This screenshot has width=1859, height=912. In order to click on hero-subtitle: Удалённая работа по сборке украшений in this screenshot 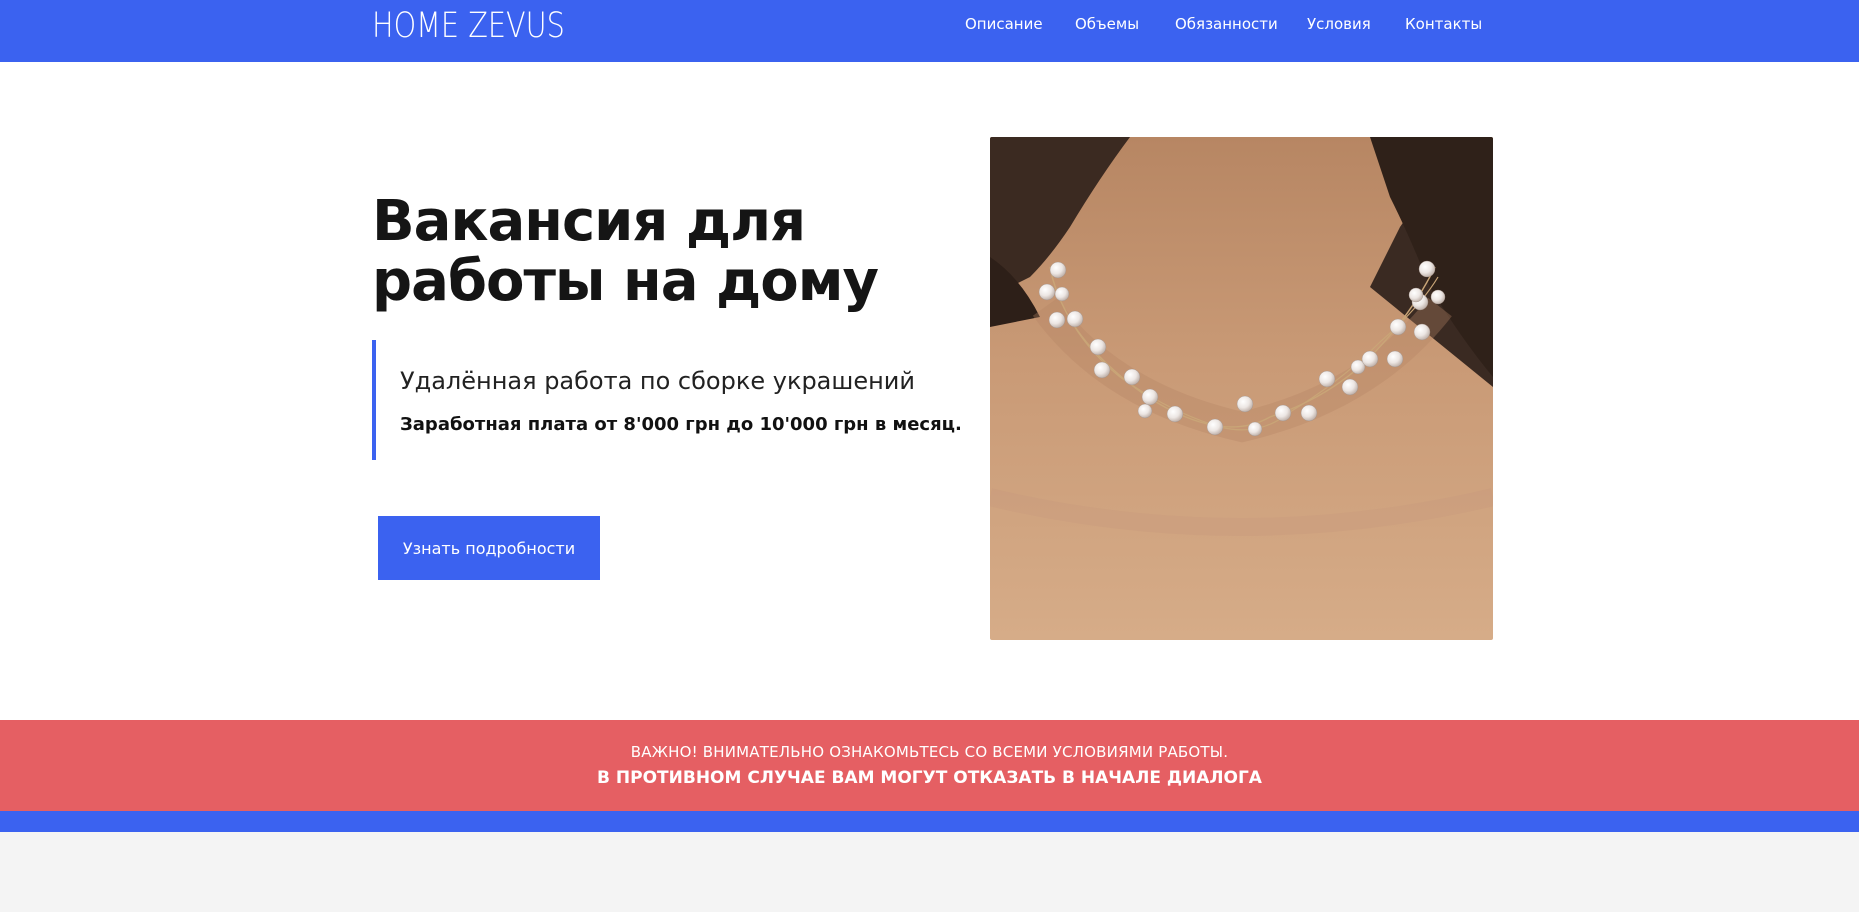, I will do `click(657, 381)`.